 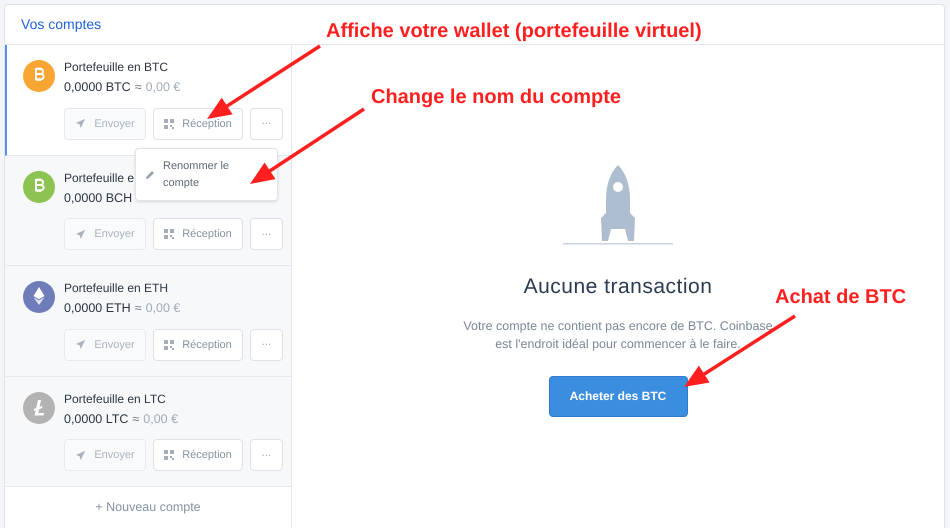 What do you see at coordinates (96, 419) in the screenshot?
I see `crypto-balance: 0,0000 LTC` at bounding box center [96, 419].